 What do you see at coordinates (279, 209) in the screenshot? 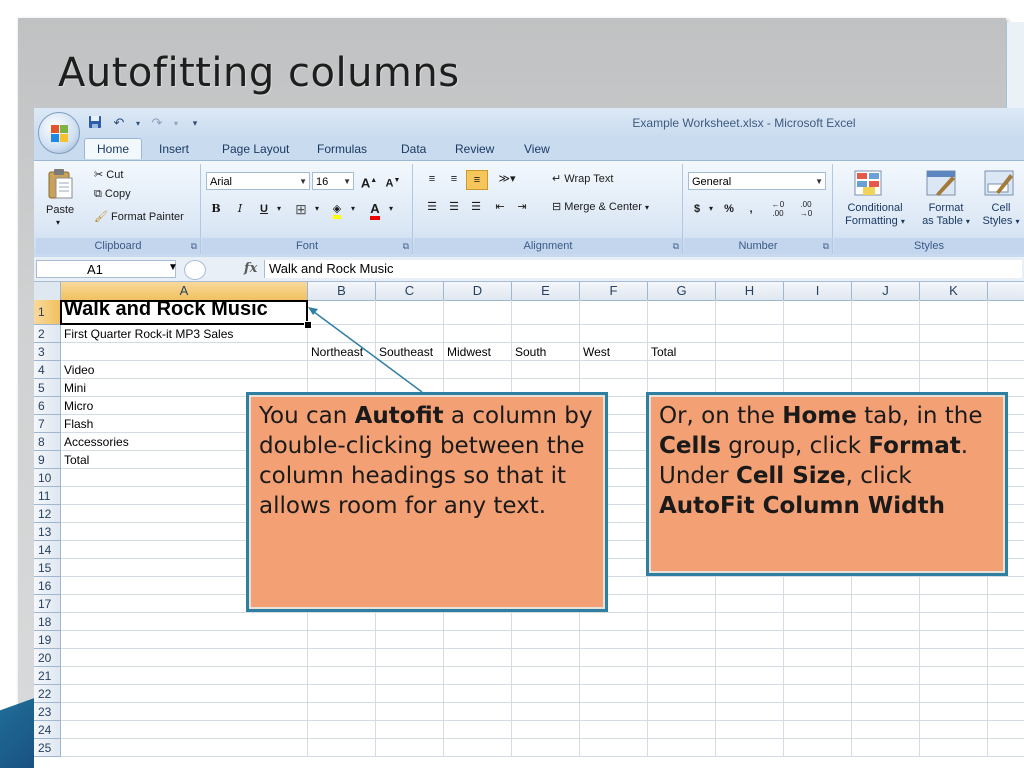
I see `underline-dropdown-icon: ▾` at bounding box center [279, 209].